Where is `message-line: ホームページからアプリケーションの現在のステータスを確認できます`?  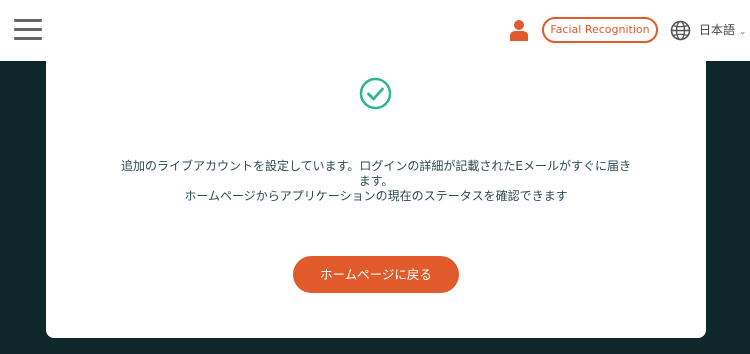 message-line: ホームページからアプリケーションの現在のステータスを確認できます is located at coordinates (376, 196).